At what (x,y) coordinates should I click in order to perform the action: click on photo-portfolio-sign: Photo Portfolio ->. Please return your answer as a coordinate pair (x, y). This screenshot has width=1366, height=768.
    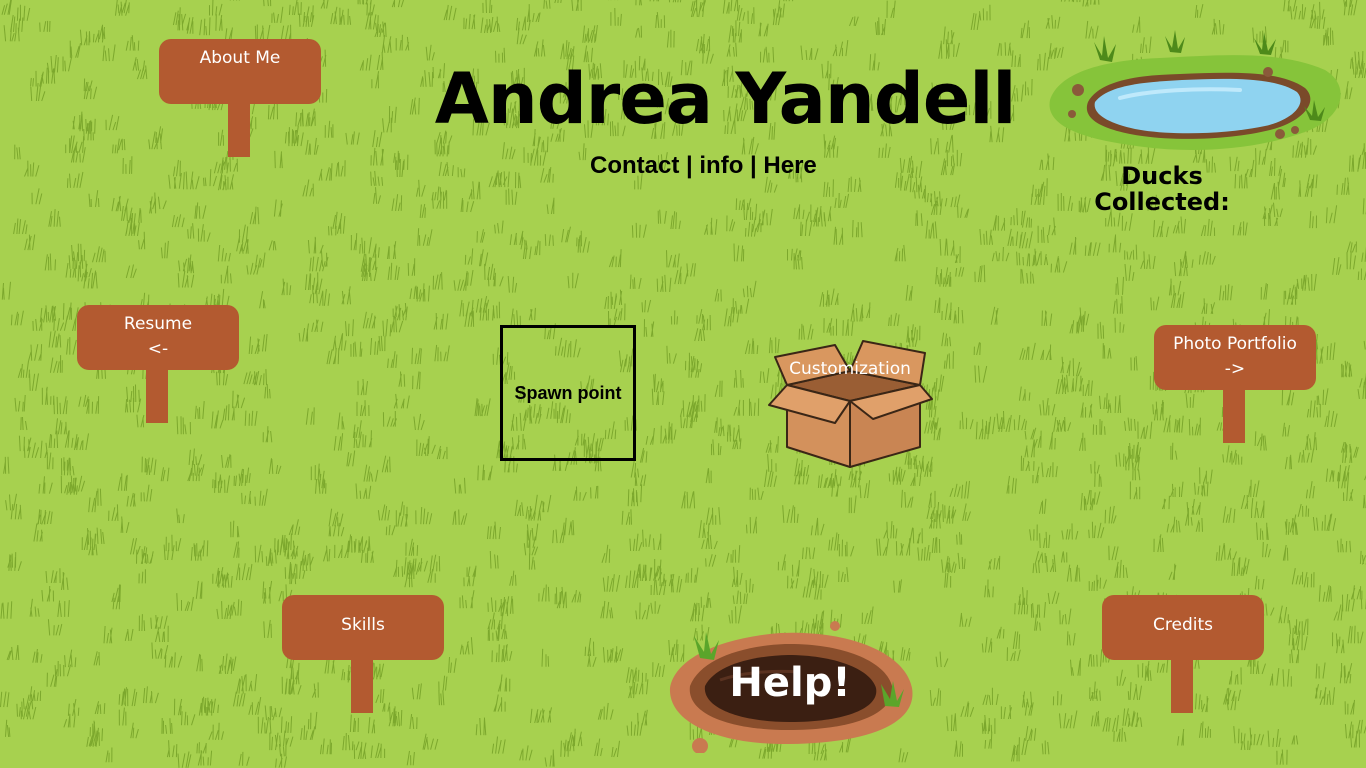
    Looking at the image, I should click on (1235, 384).